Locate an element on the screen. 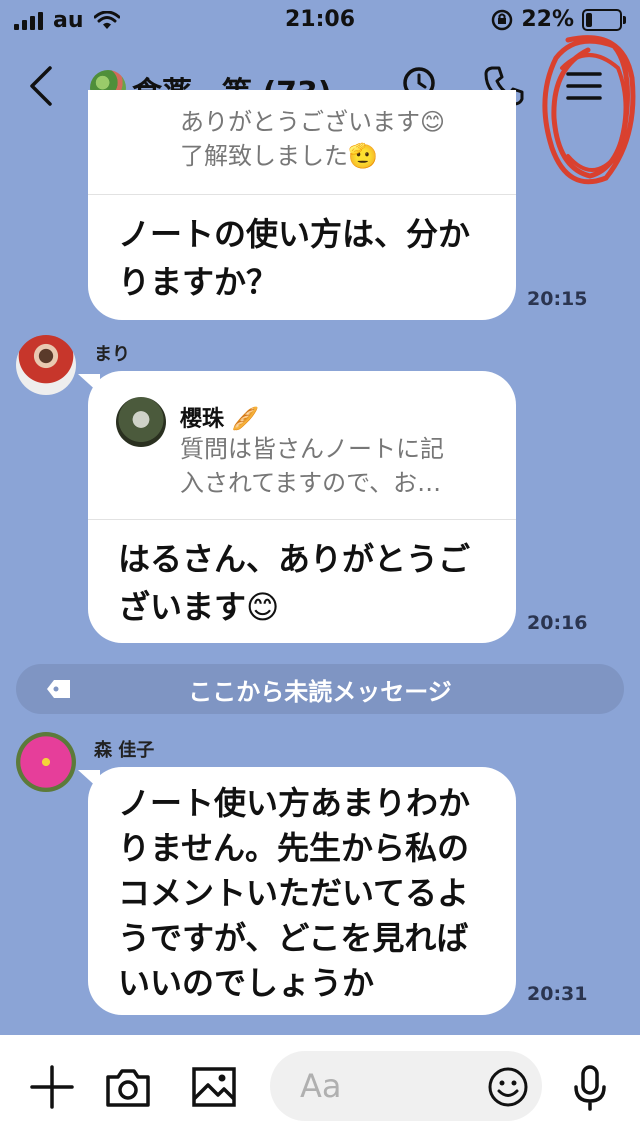 This screenshot has width=640, height=1136. status-right: 22% is located at coordinates (558, 19).